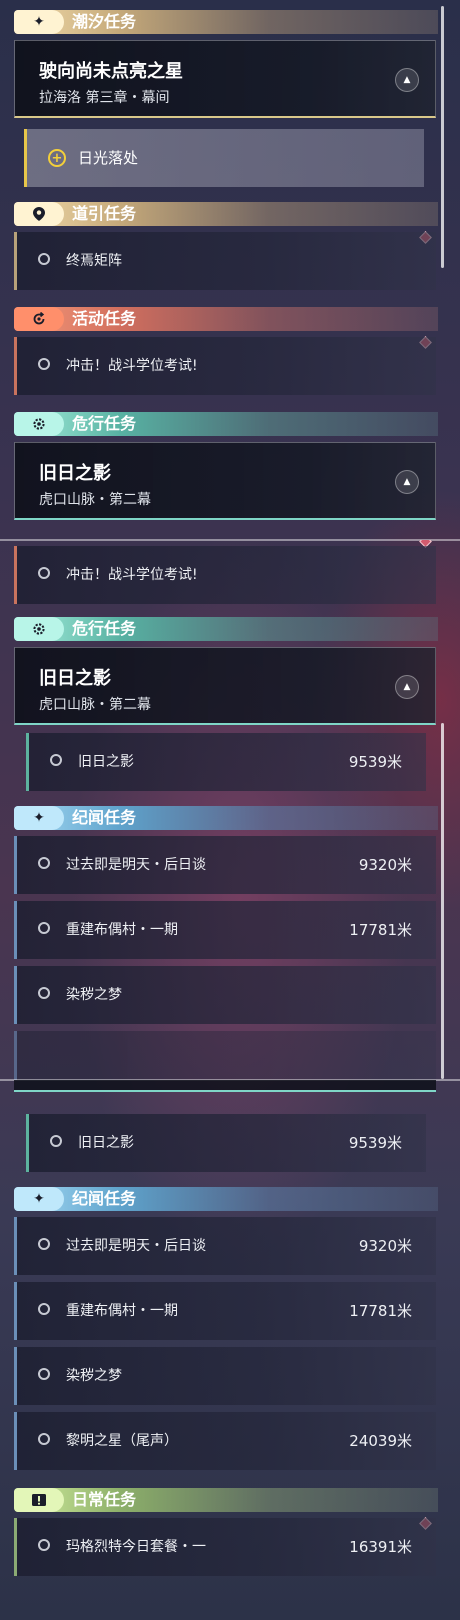 This screenshot has height=1620, width=460. What do you see at coordinates (39, 319) in the screenshot?
I see `event-refresh-icon` at bounding box center [39, 319].